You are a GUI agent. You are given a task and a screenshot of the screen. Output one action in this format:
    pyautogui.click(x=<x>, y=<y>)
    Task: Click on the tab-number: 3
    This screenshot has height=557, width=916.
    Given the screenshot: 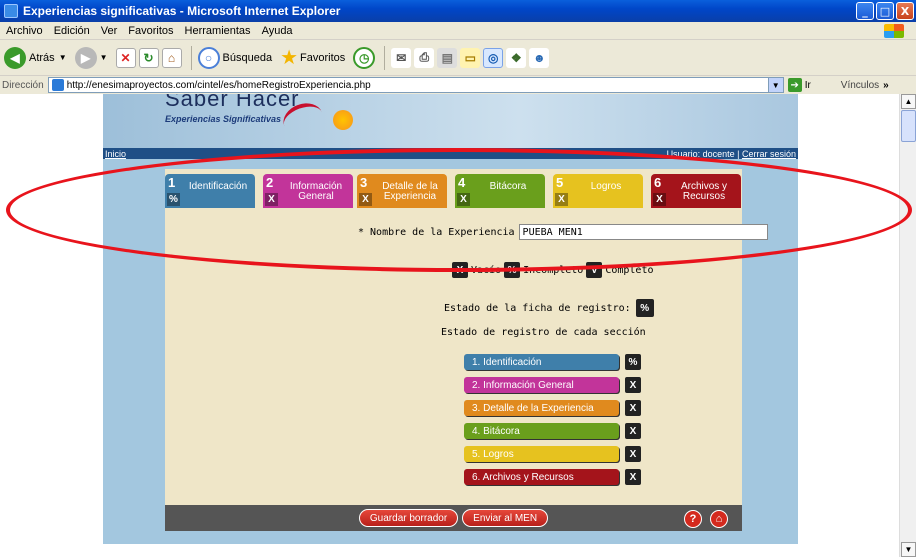 What is the action you would take?
    pyautogui.click(x=364, y=182)
    